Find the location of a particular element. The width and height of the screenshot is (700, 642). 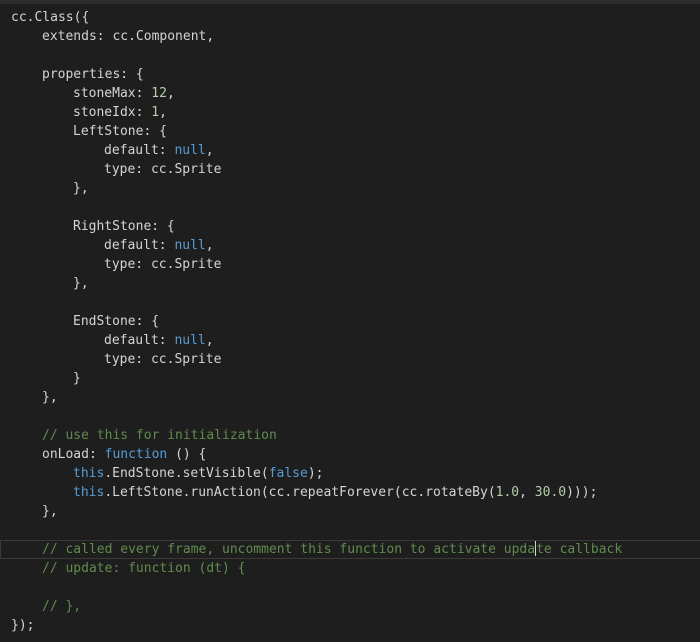

code-line: // use this for initialization is located at coordinates (350, 435).